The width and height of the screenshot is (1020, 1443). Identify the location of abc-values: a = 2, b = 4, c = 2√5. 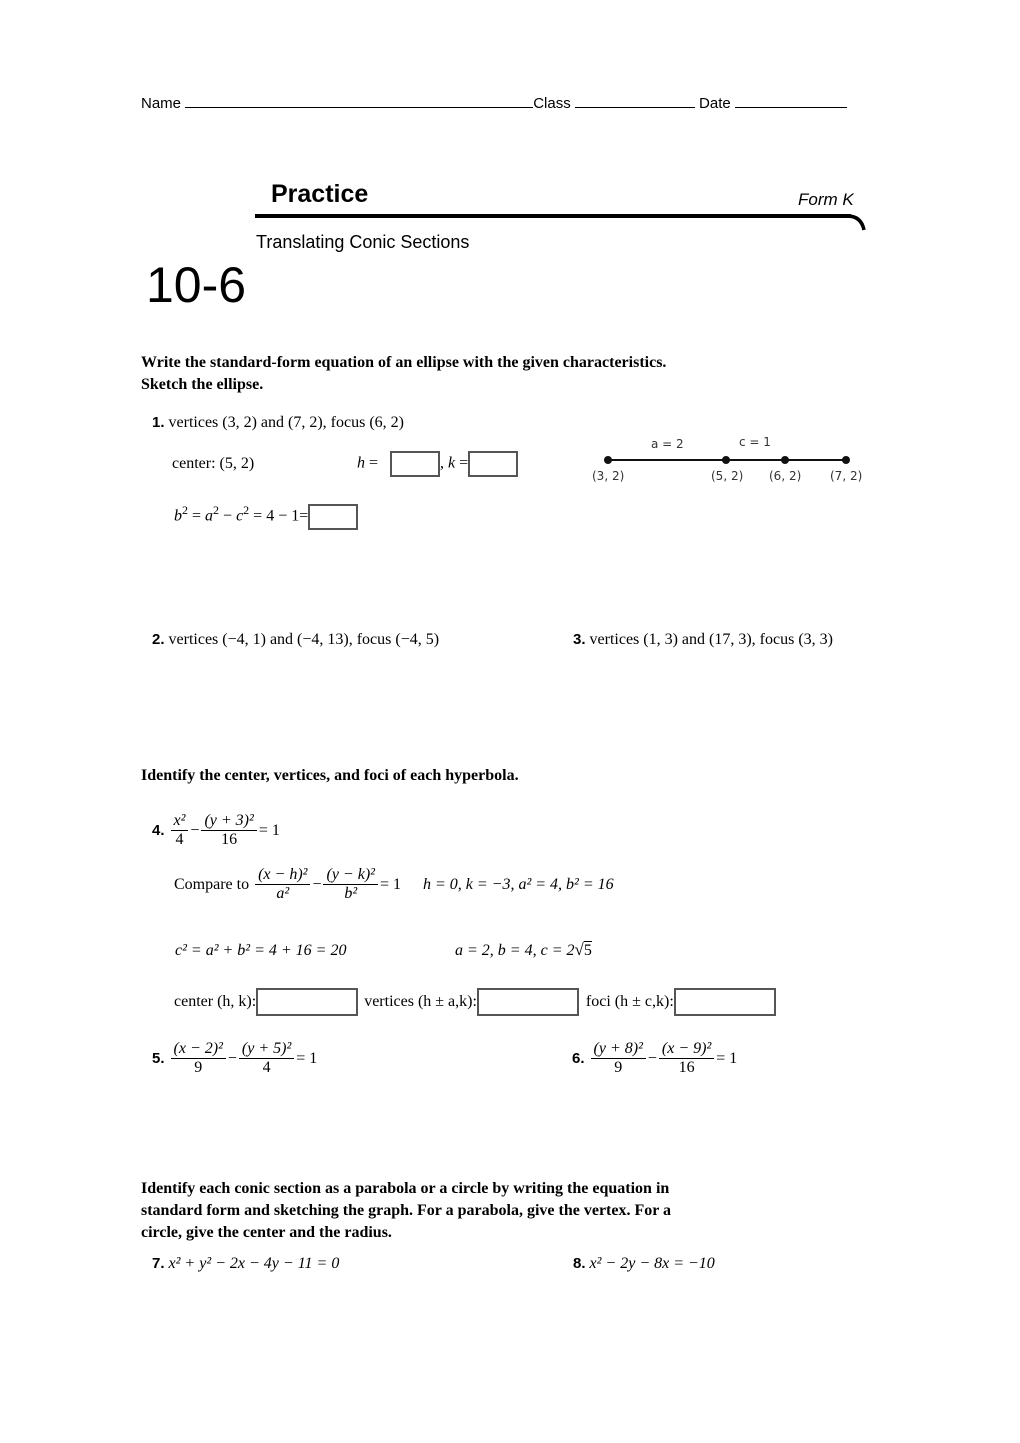
(523, 949).